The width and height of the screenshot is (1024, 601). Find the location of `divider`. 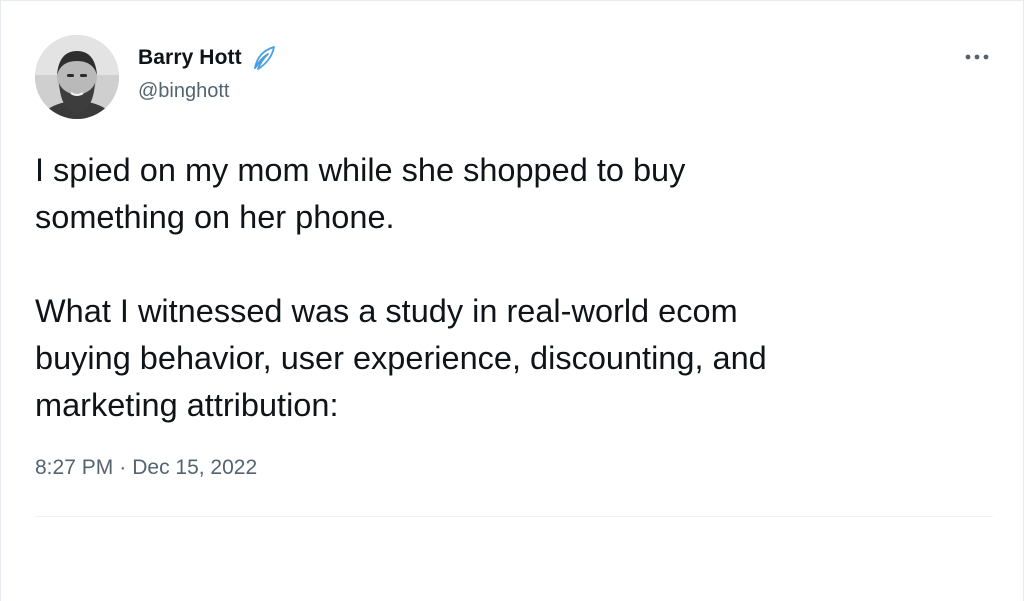

divider is located at coordinates (514, 516).